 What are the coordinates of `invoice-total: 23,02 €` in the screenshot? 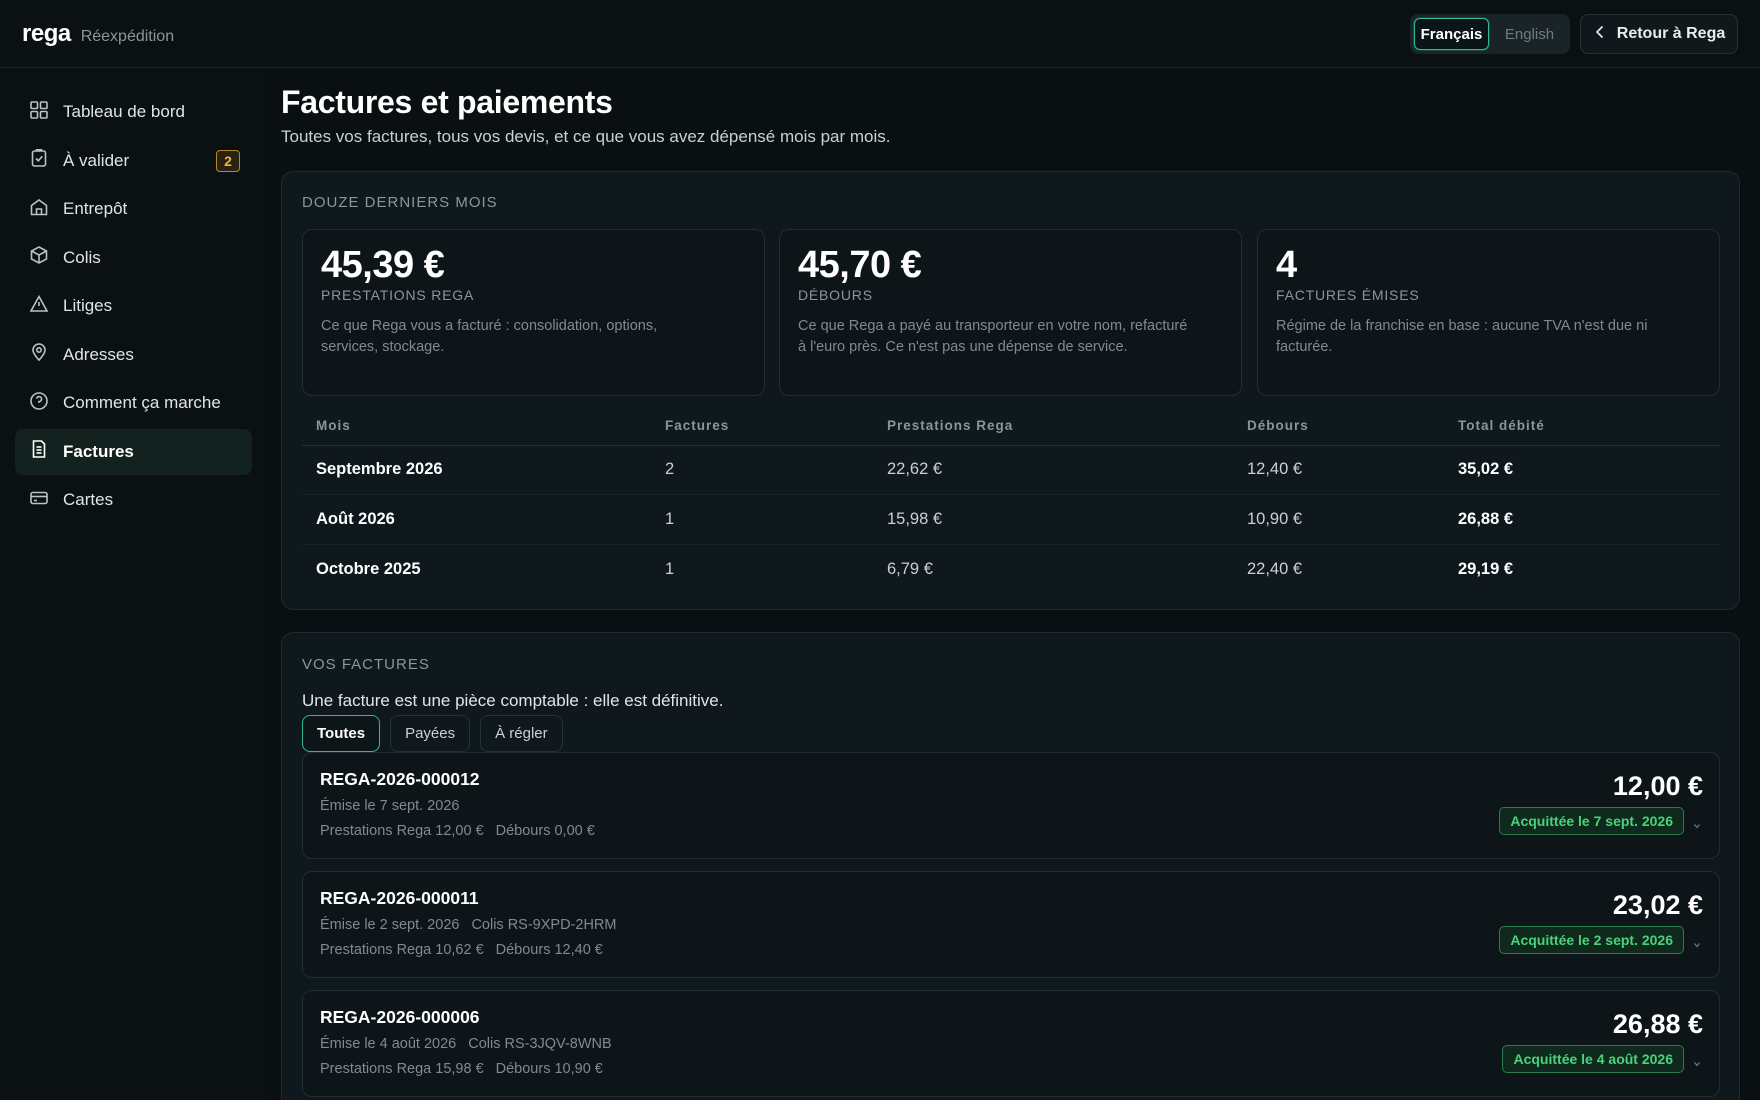 It's located at (1657, 905).